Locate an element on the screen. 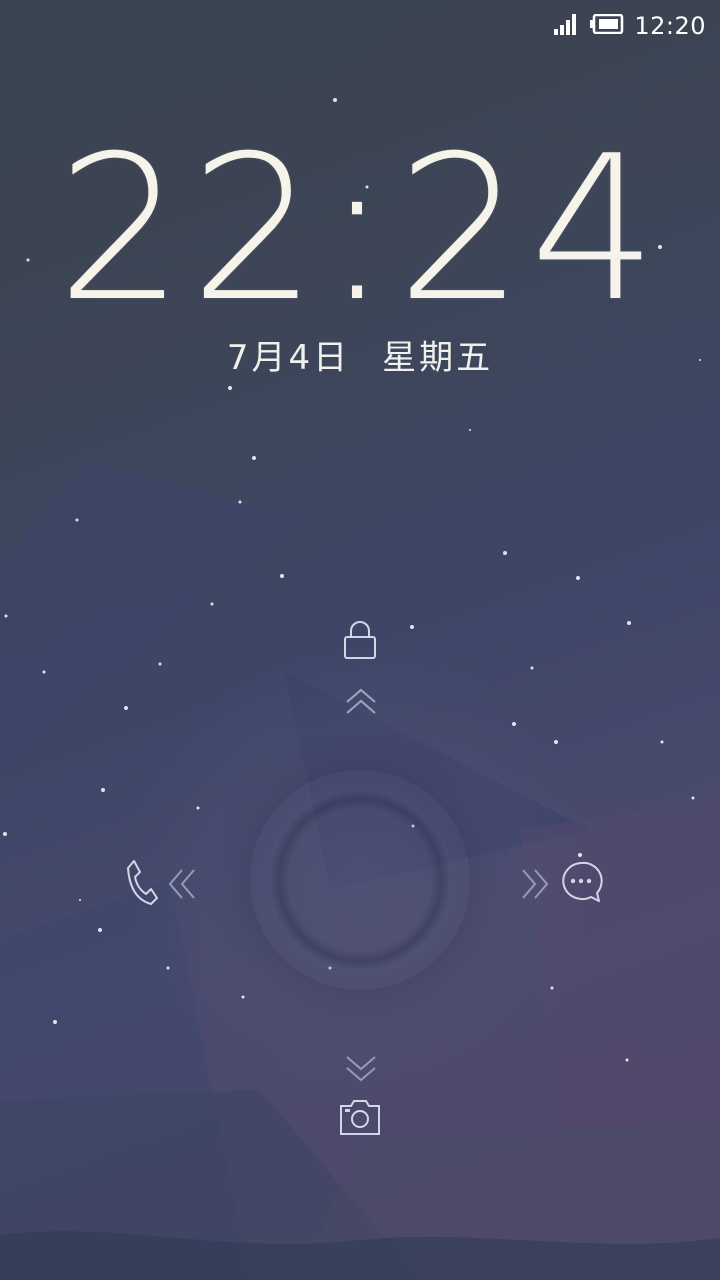 The image size is (720, 1280). phone-shortcut-button is located at coordinates (141, 884).